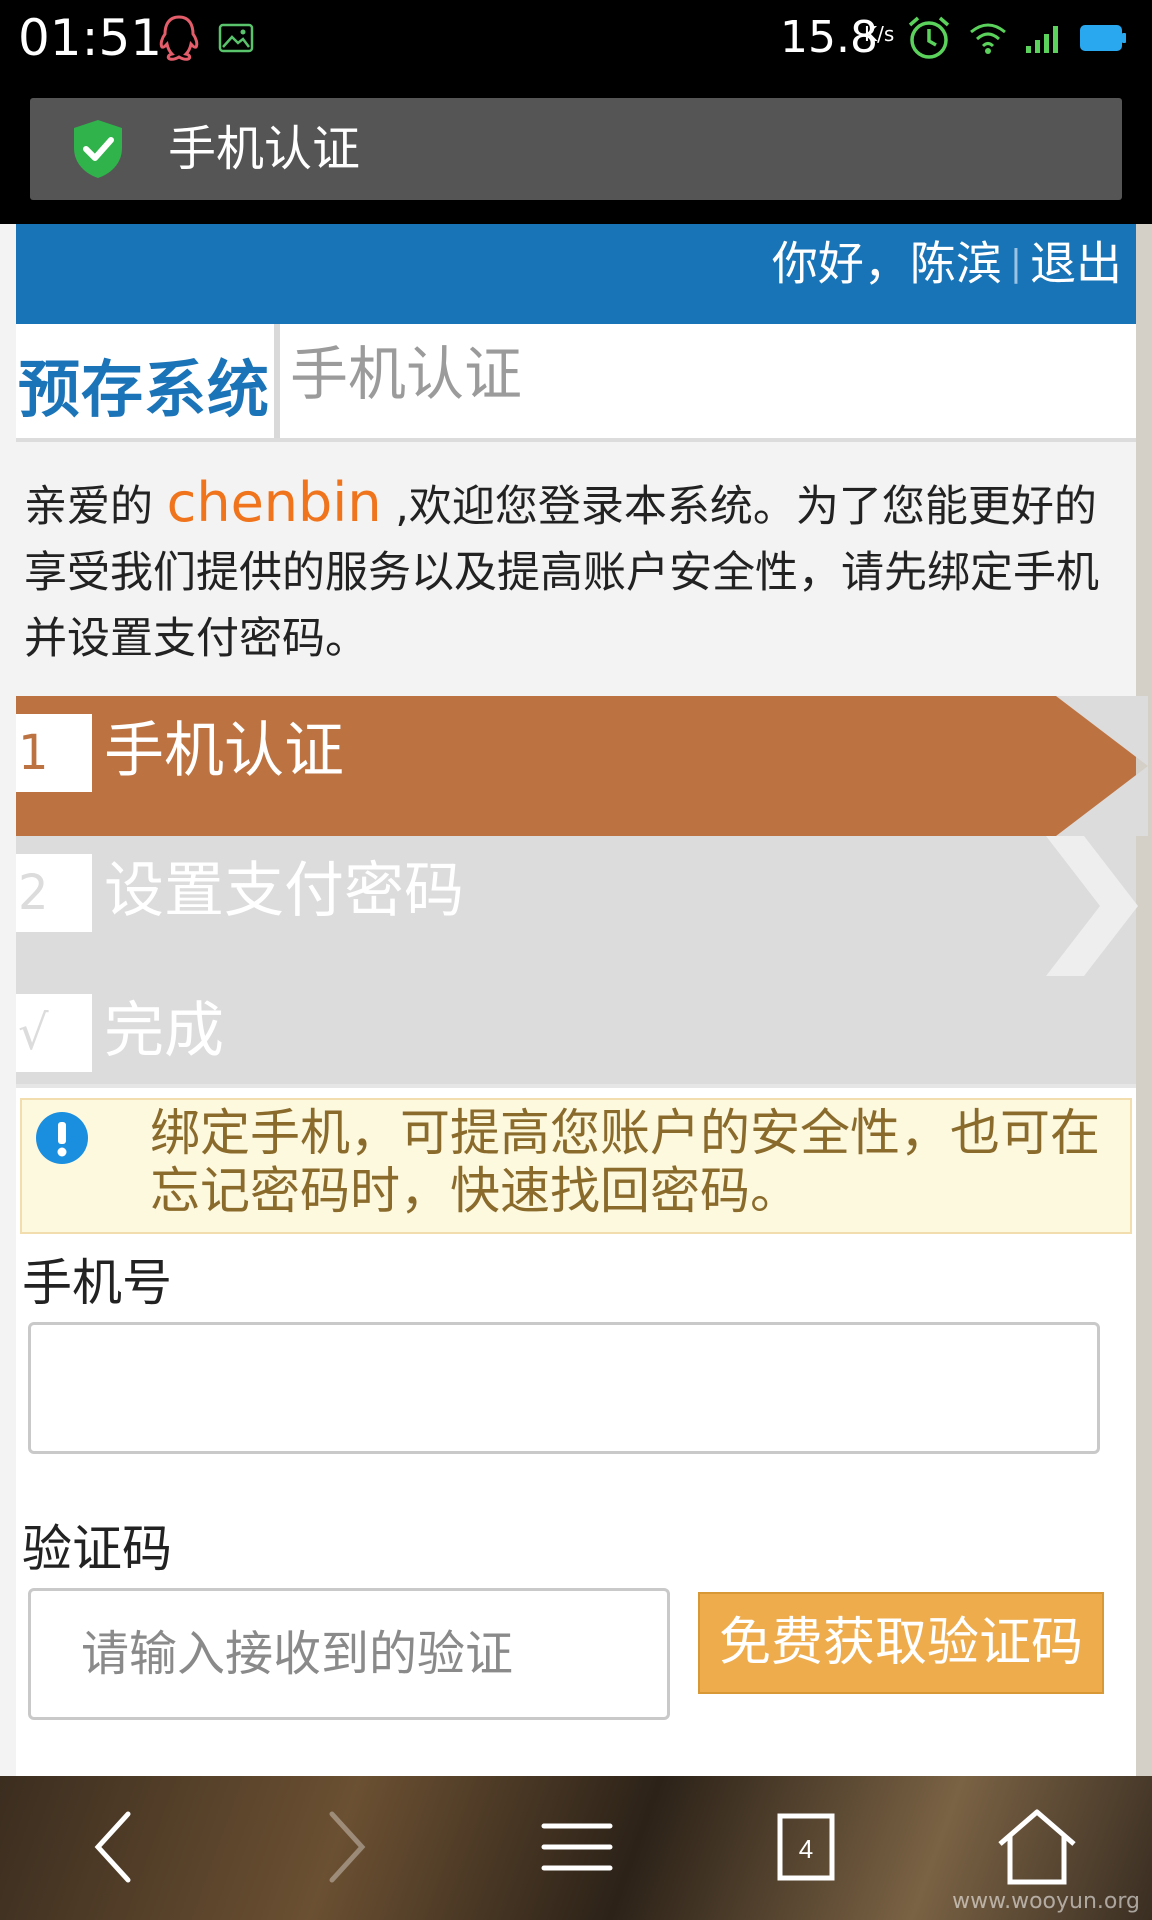 This screenshot has width=1152, height=1920. What do you see at coordinates (345, 1847) in the screenshot?
I see `forward-icon` at bounding box center [345, 1847].